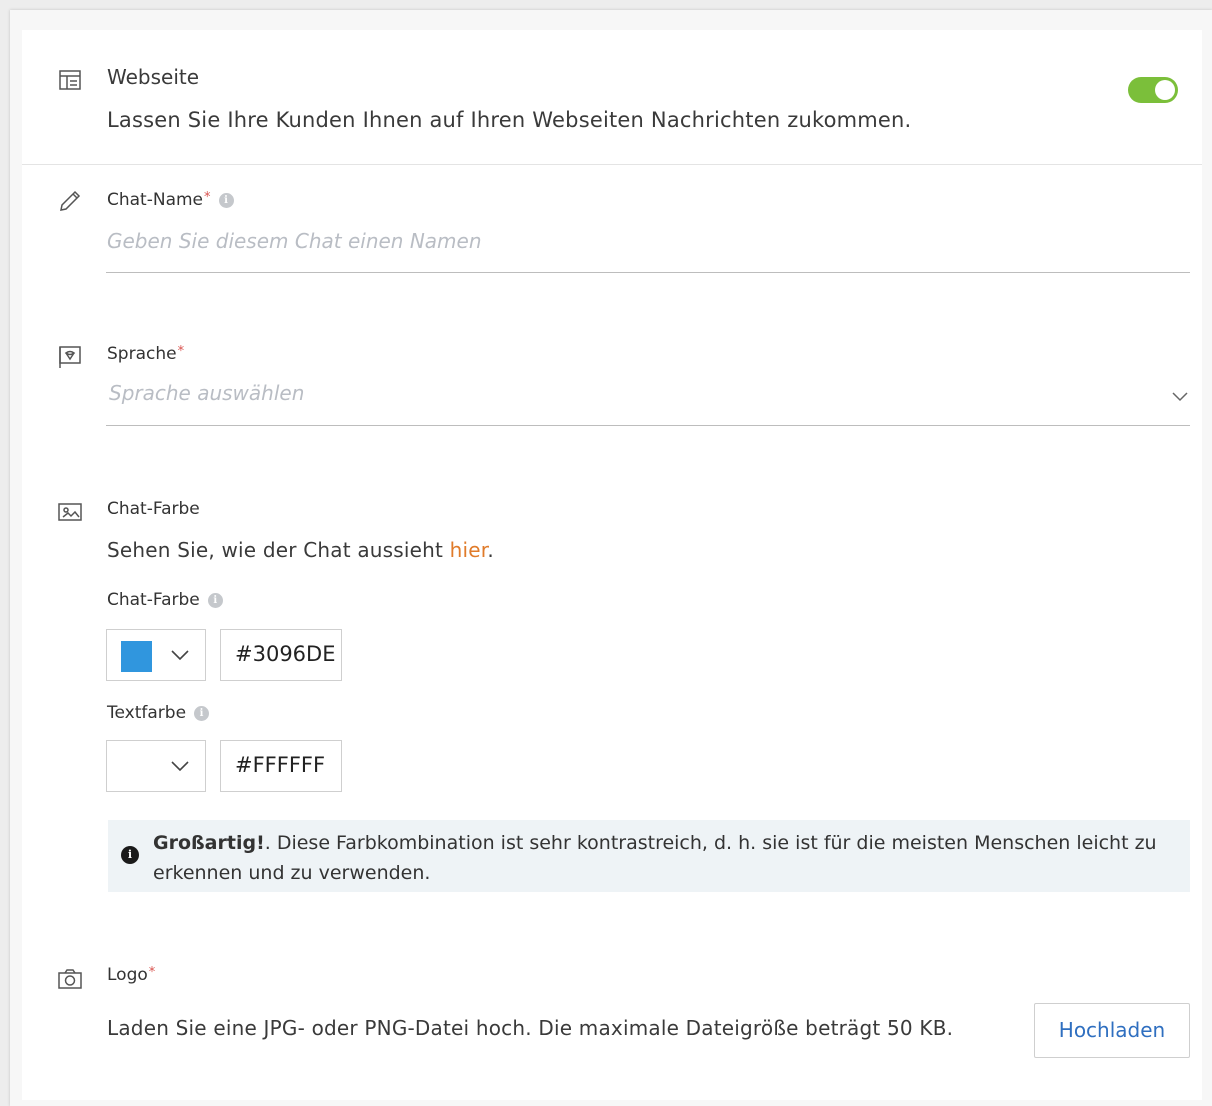  What do you see at coordinates (1112, 1030) in the screenshot?
I see `upload-button: Hochladen` at bounding box center [1112, 1030].